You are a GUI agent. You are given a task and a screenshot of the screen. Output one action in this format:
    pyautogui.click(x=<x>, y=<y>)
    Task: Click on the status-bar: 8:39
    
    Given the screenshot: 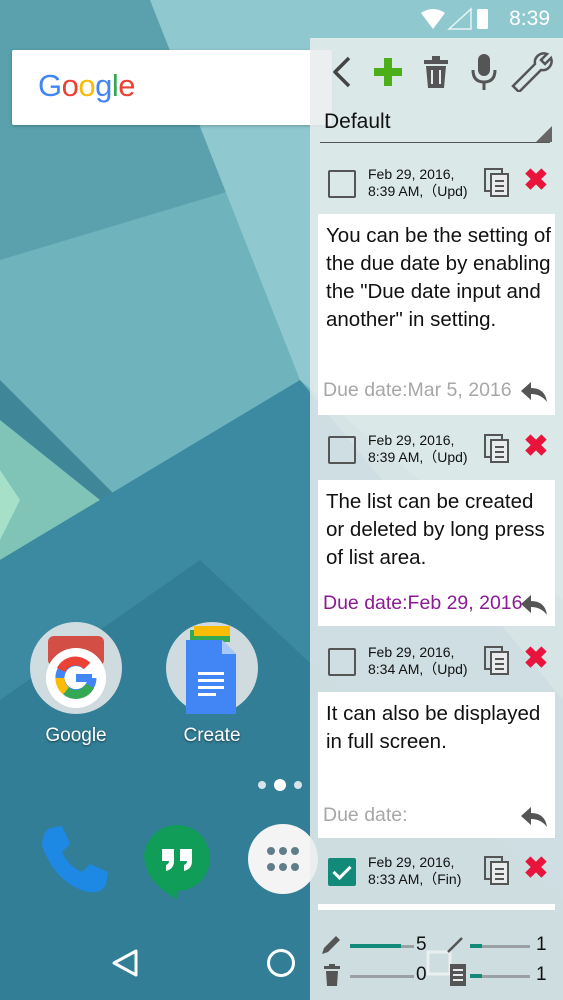 What is the action you would take?
    pyautogui.click(x=281, y=19)
    